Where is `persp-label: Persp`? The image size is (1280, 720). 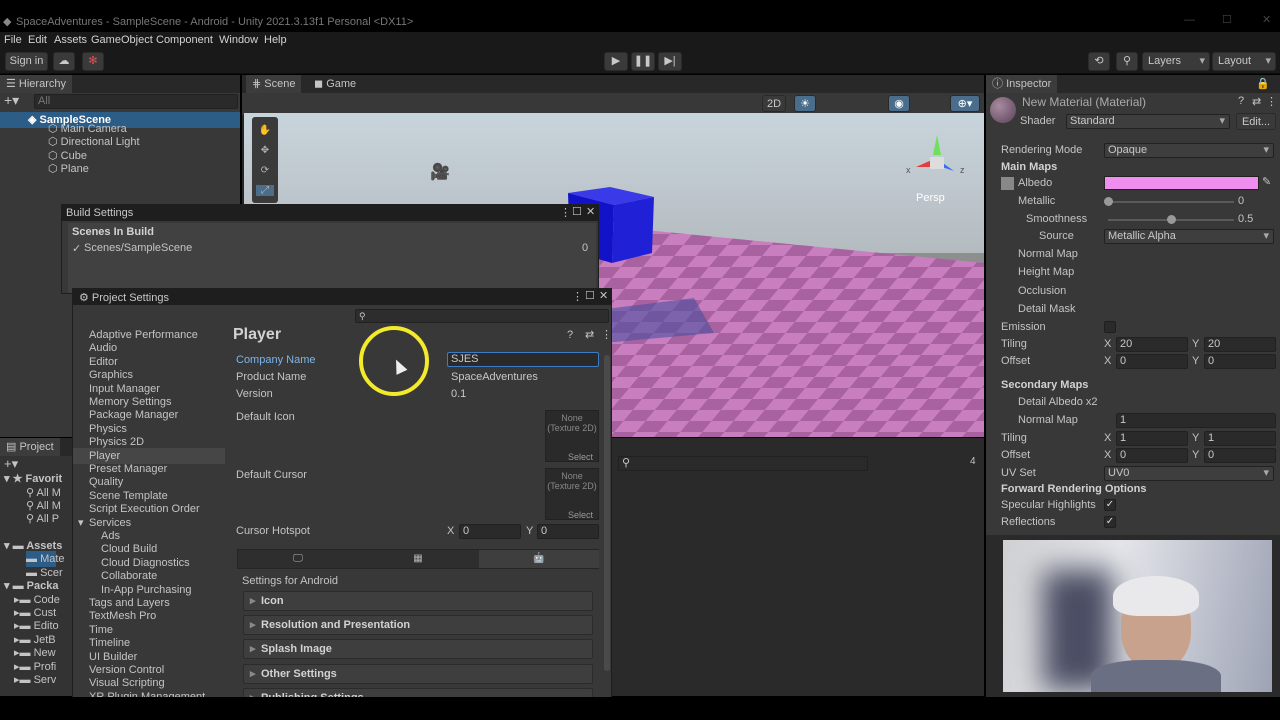
persp-label: Persp is located at coordinates (930, 198).